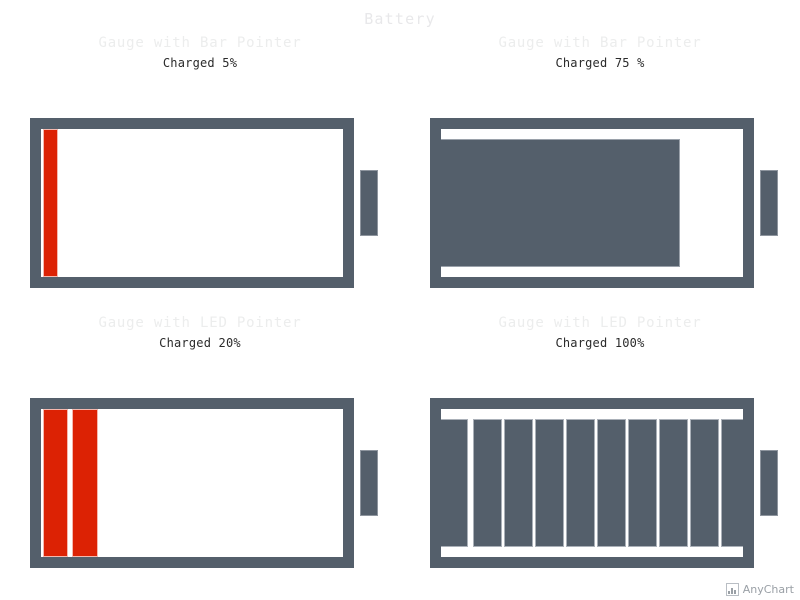 This screenshot has height=600, width=800. I want to click on panel-subtitle: Charged 75 %, so click(600, 63).